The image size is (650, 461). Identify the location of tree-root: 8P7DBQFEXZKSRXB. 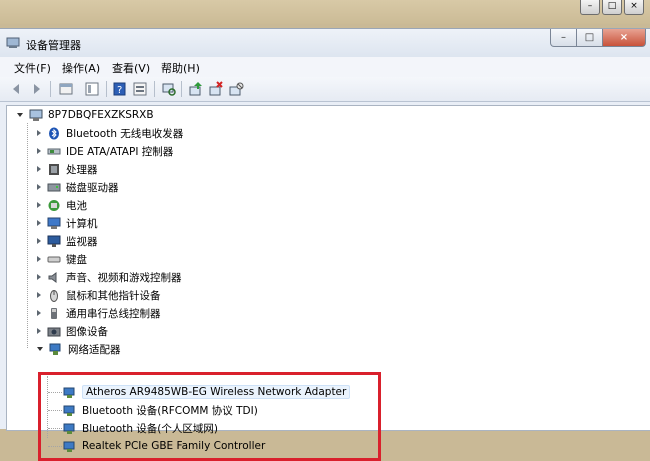
(85, 115).